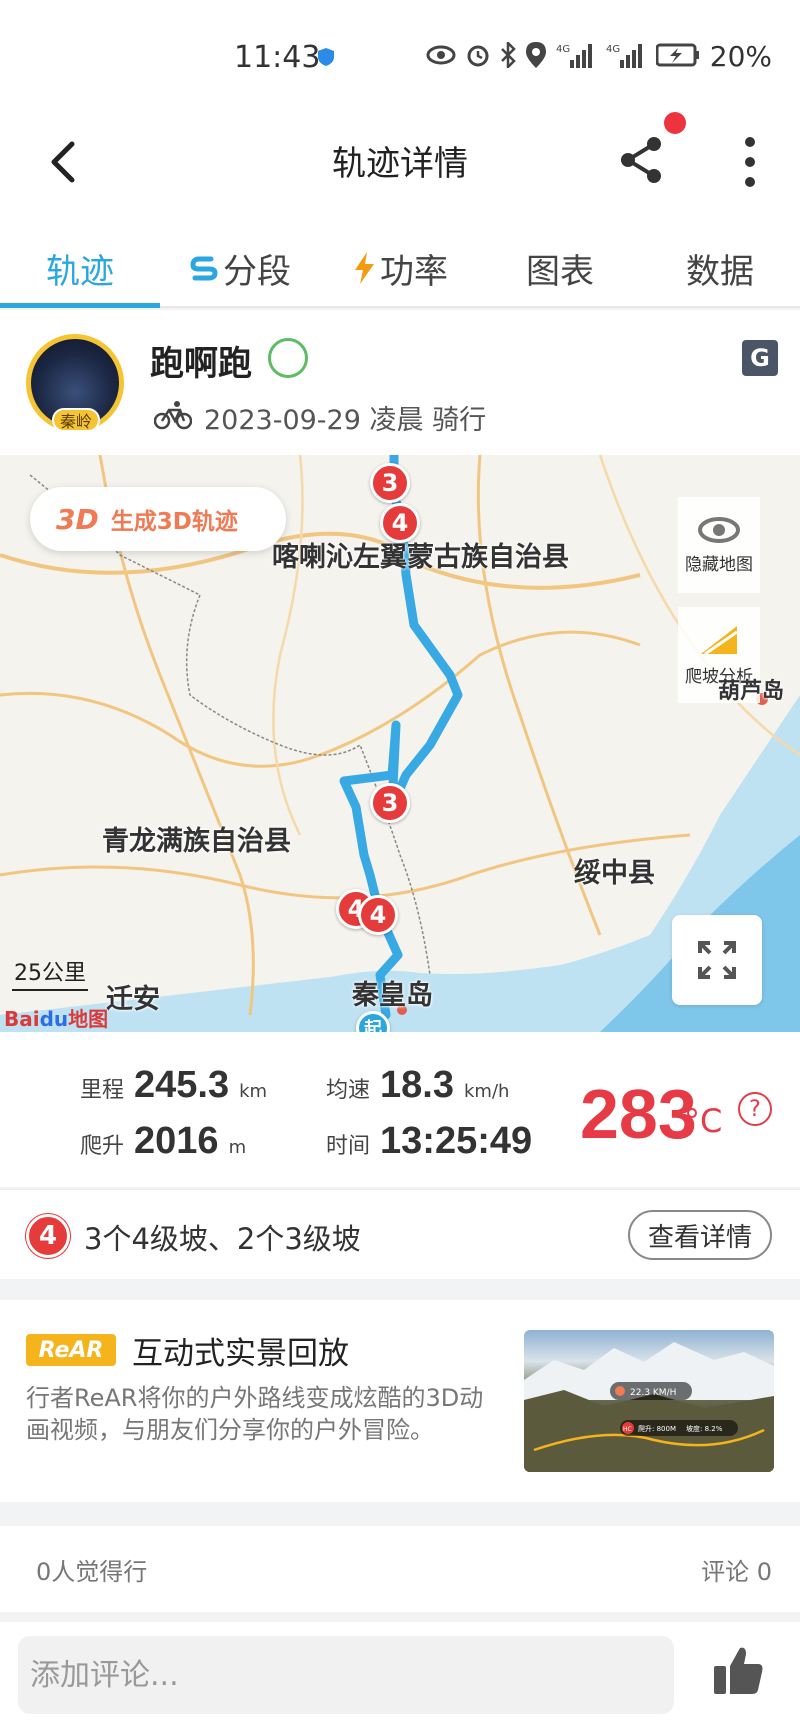  Describe the element at coordinates (326, 57) in the screenshot. I see `shield-icon` at that location.